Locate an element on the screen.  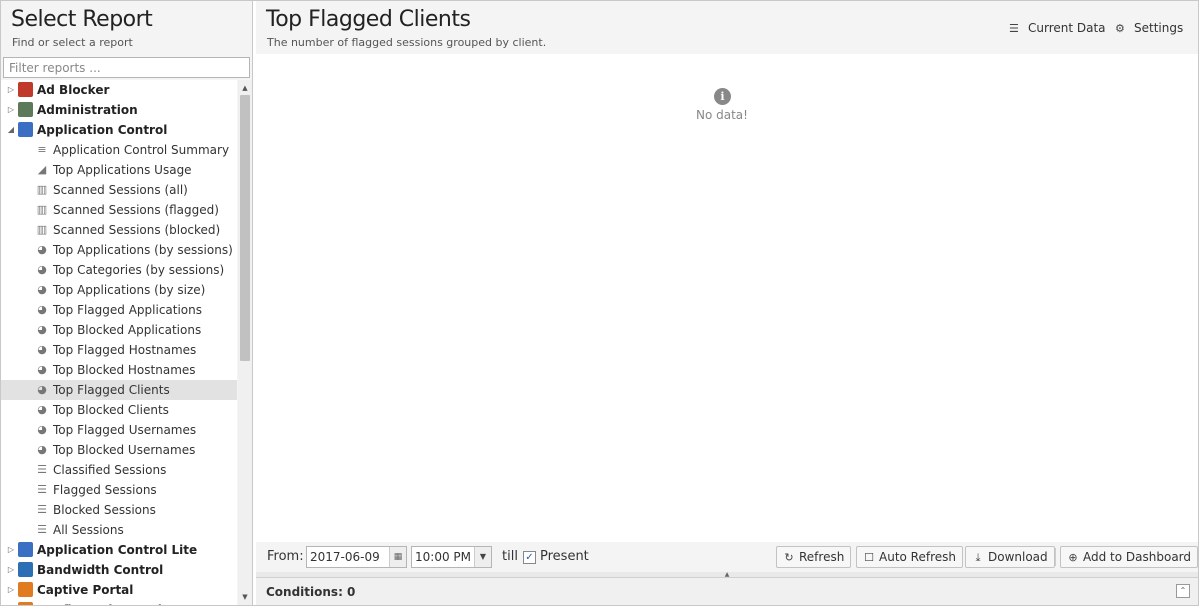
conditions-bar: Conditions: 0 ⌃ is located at coordinates (727, 591).